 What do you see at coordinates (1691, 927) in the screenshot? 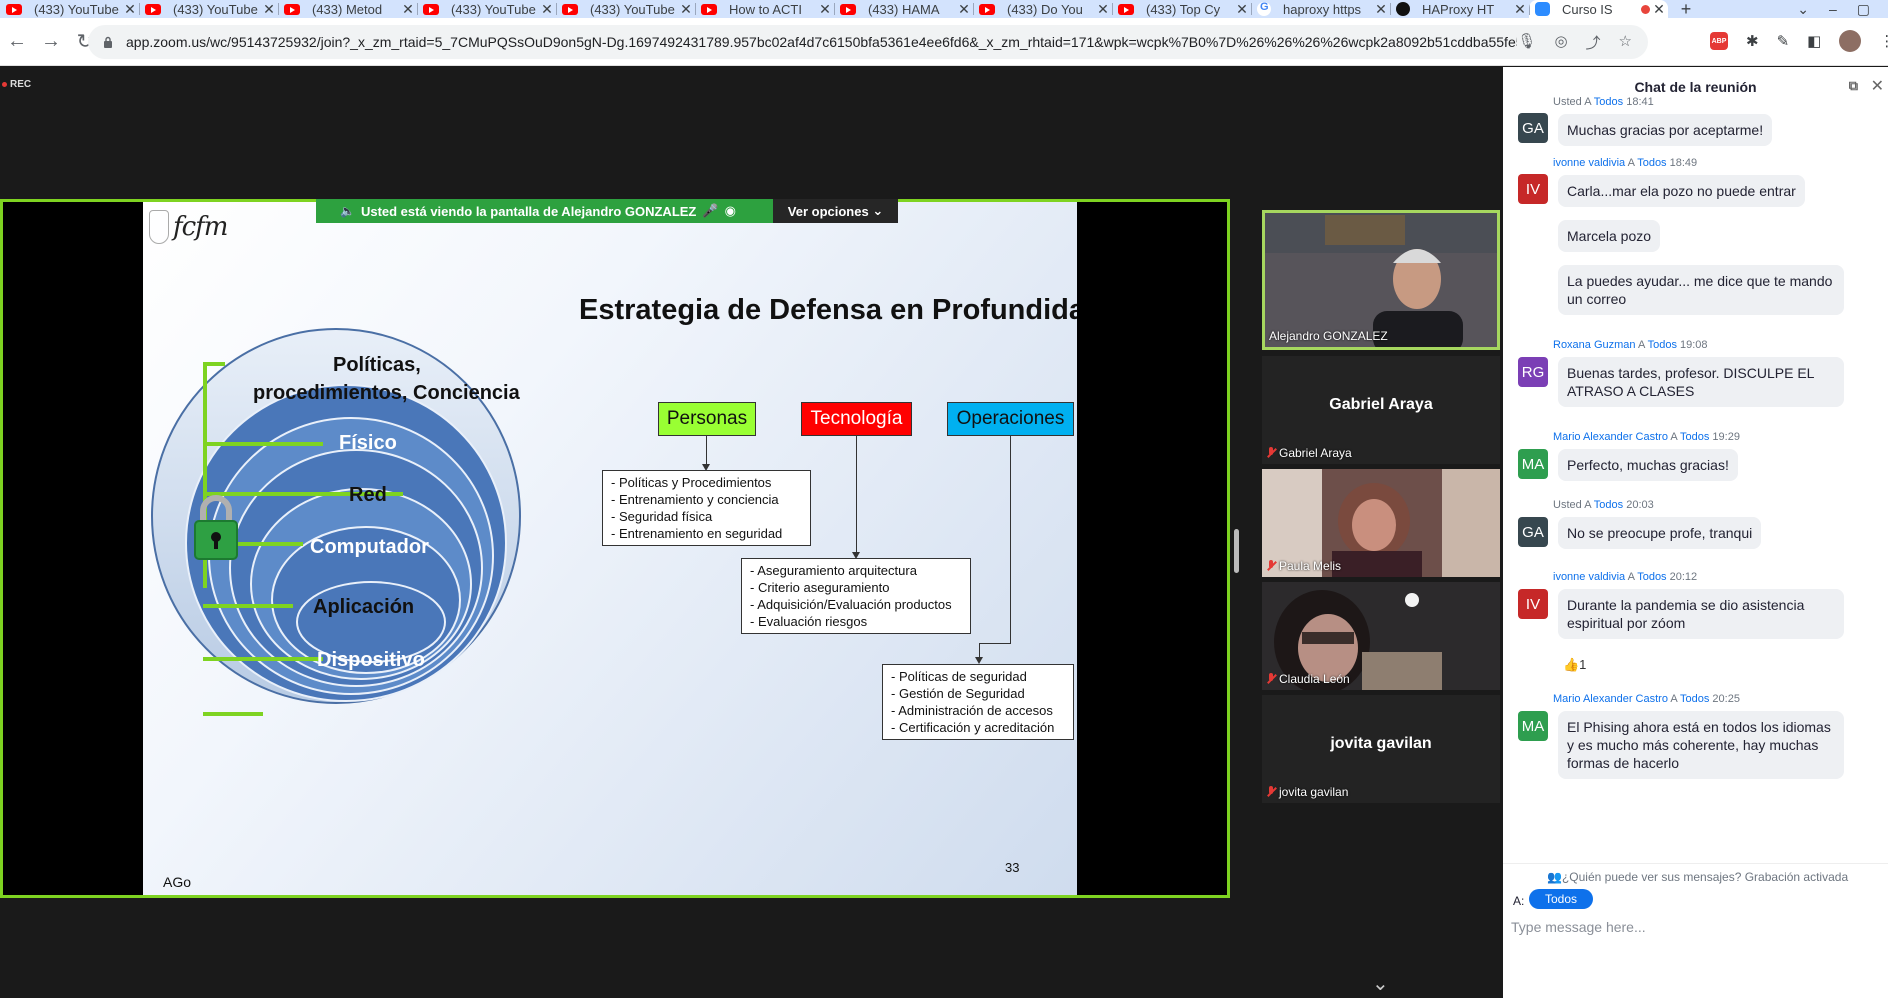
I see `chat-message-input` at bounding box center [1691, 927].